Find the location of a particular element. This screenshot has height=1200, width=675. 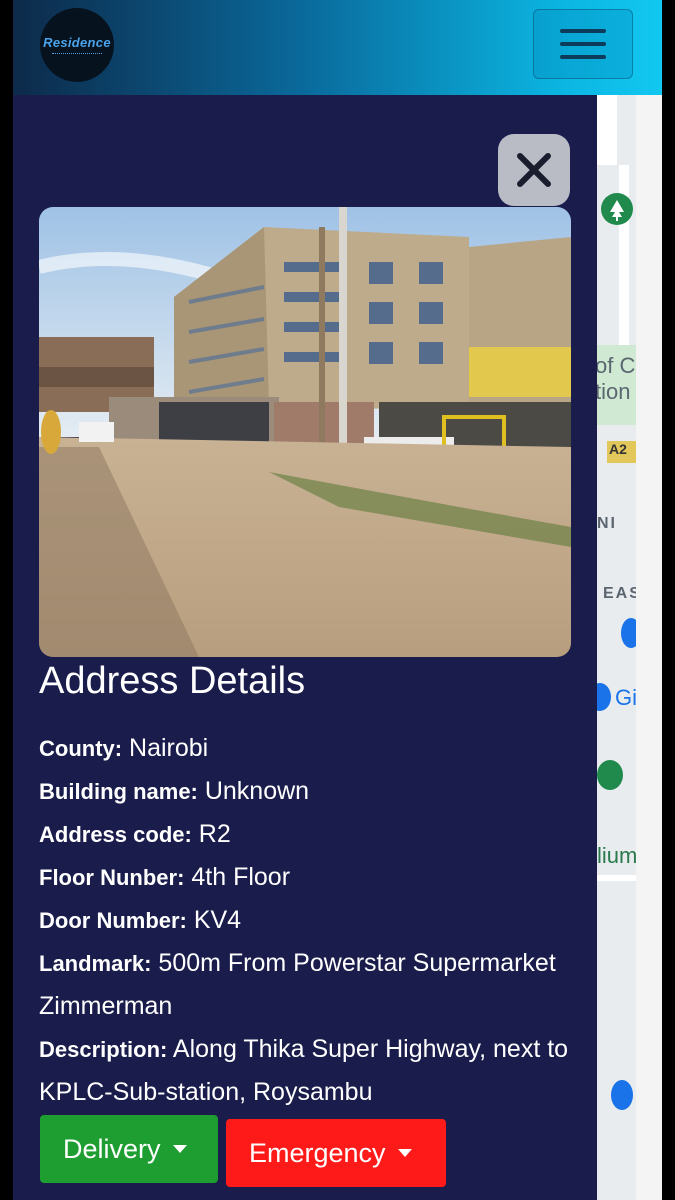

close-icon is located at coordinates (534, 170).